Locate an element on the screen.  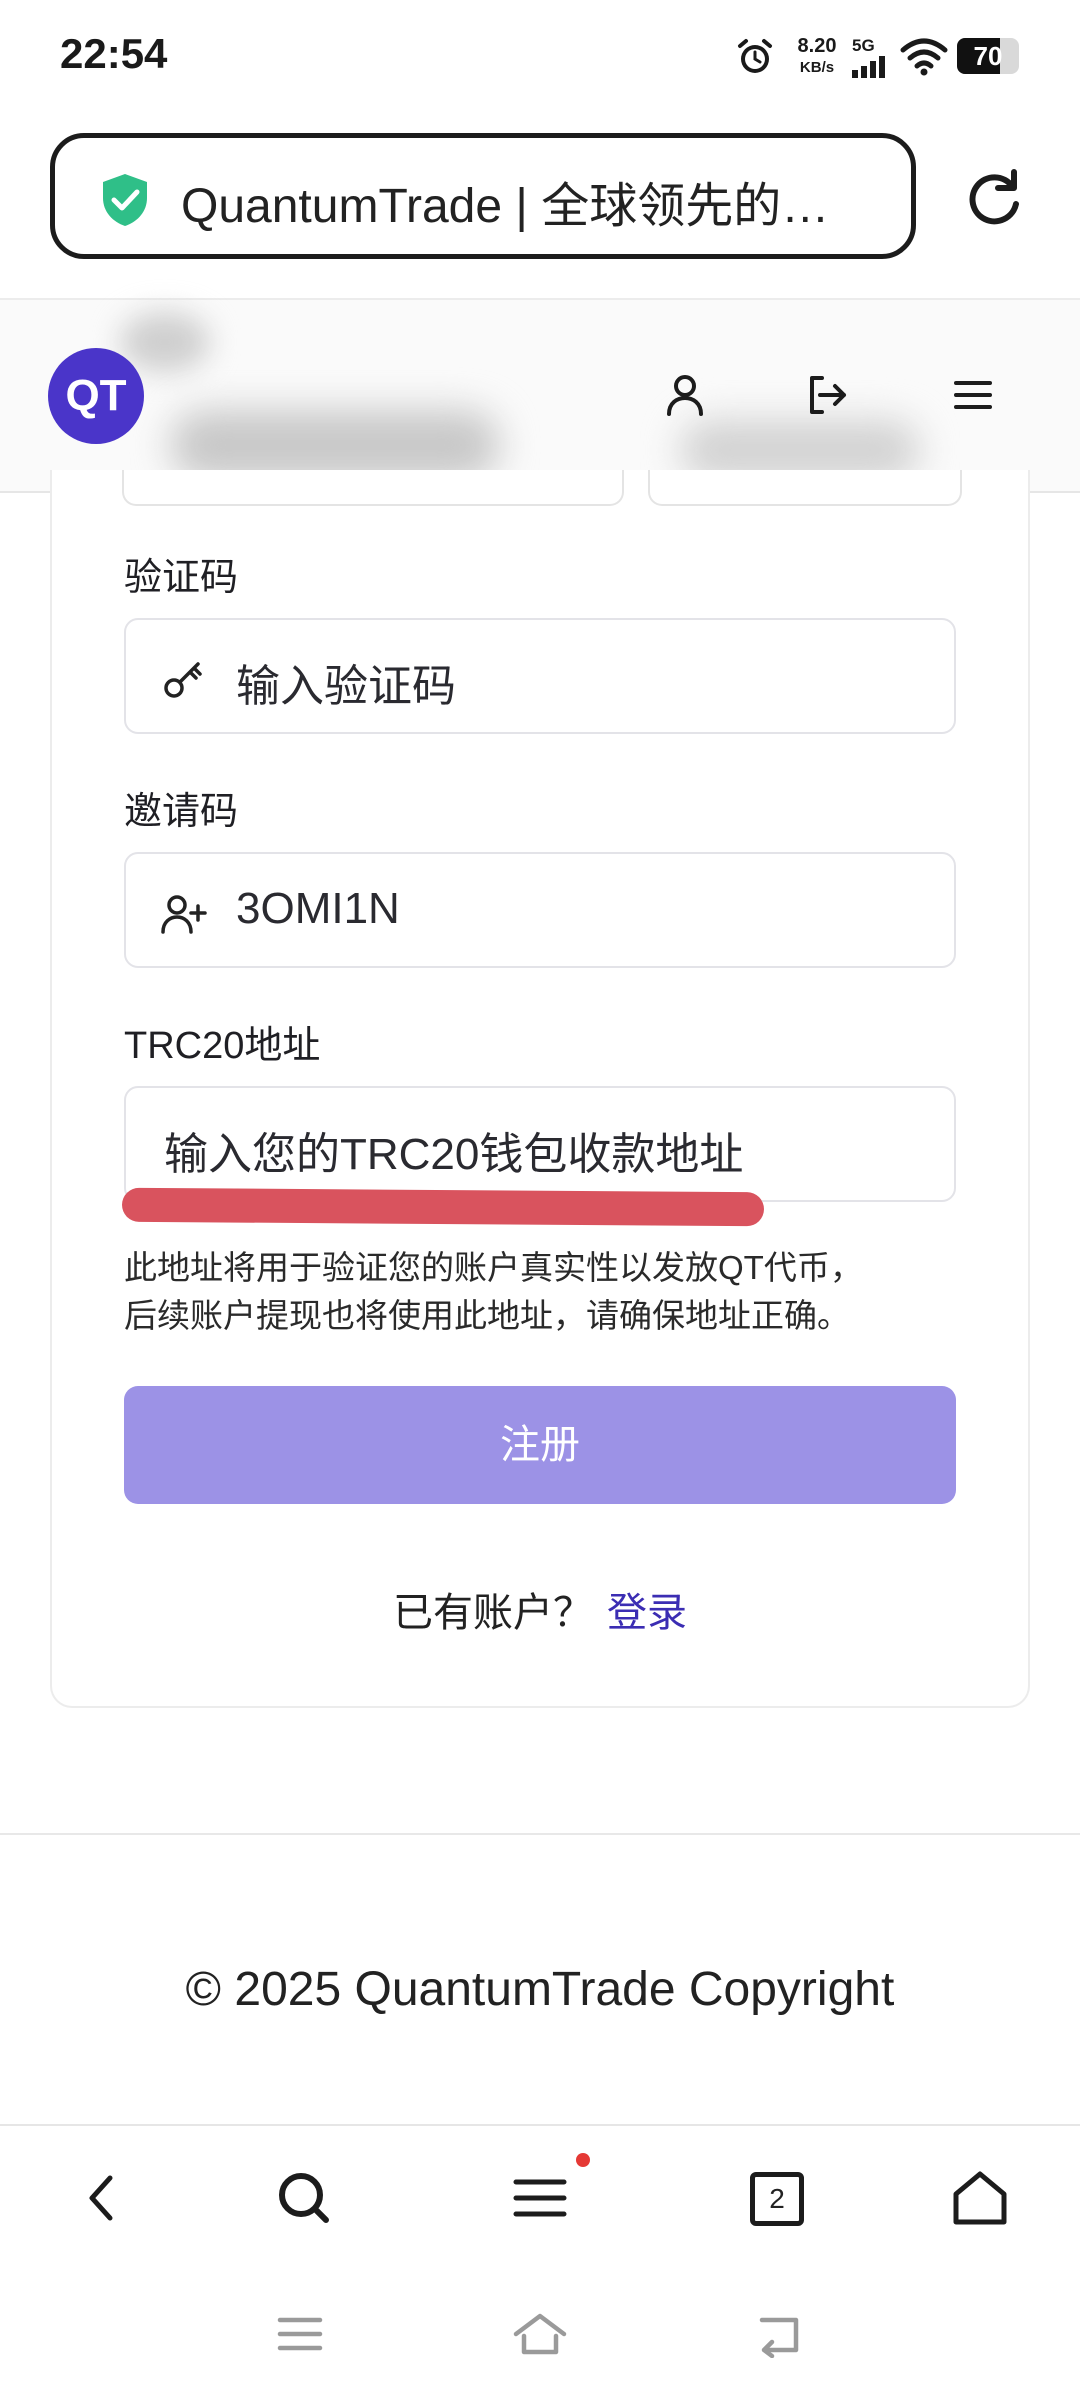
wifi-icon is located at coordinates (924, 57).